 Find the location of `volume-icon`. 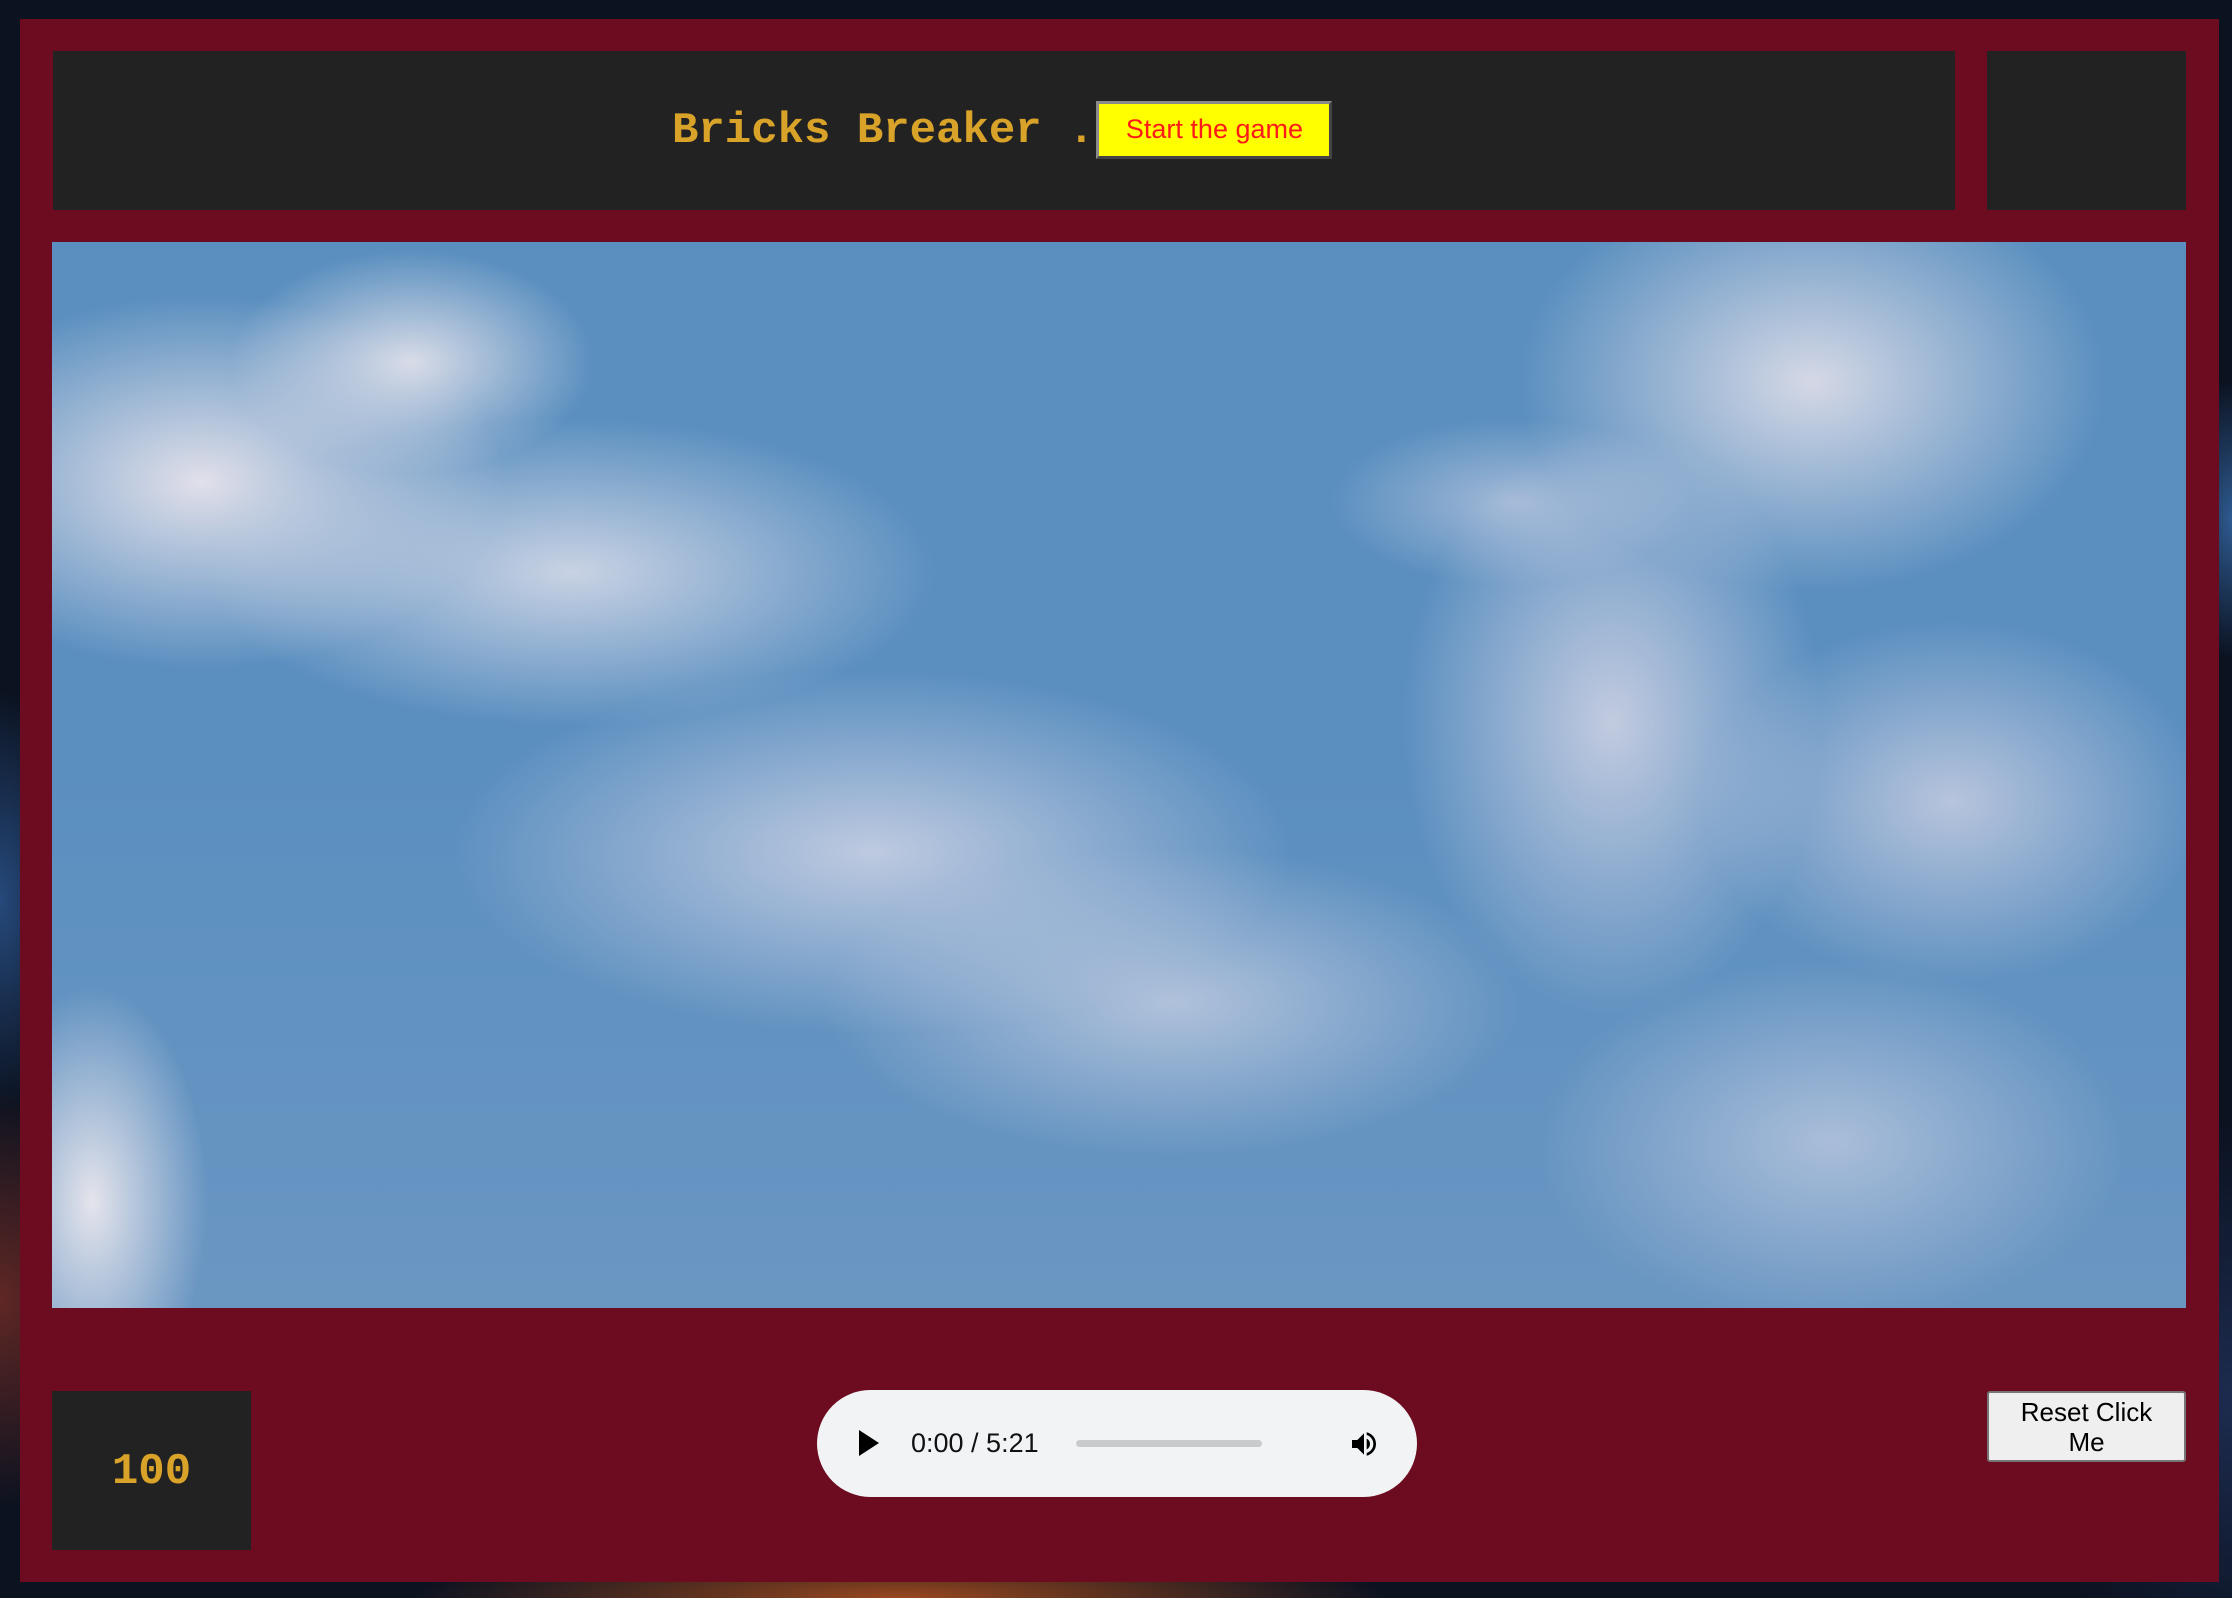

volume-icon is located at coordinates (1364, 1444).